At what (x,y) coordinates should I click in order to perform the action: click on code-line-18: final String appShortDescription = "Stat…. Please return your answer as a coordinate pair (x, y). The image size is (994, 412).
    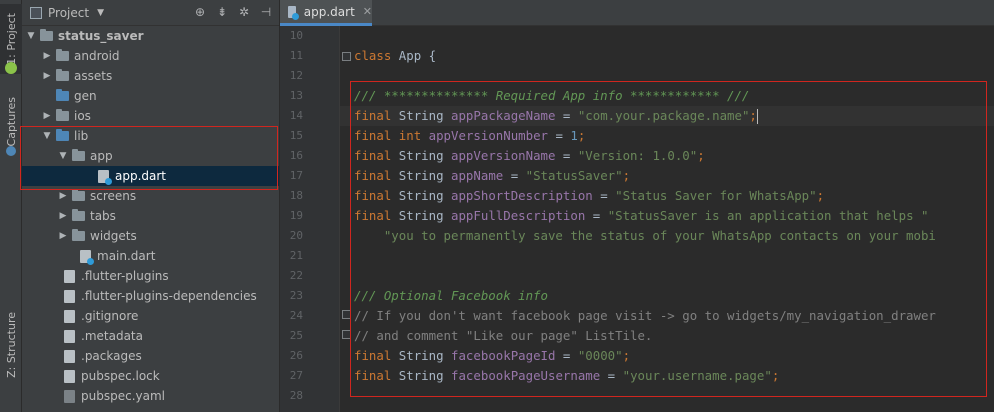
    Looking at the image, I should click on (589, 195).